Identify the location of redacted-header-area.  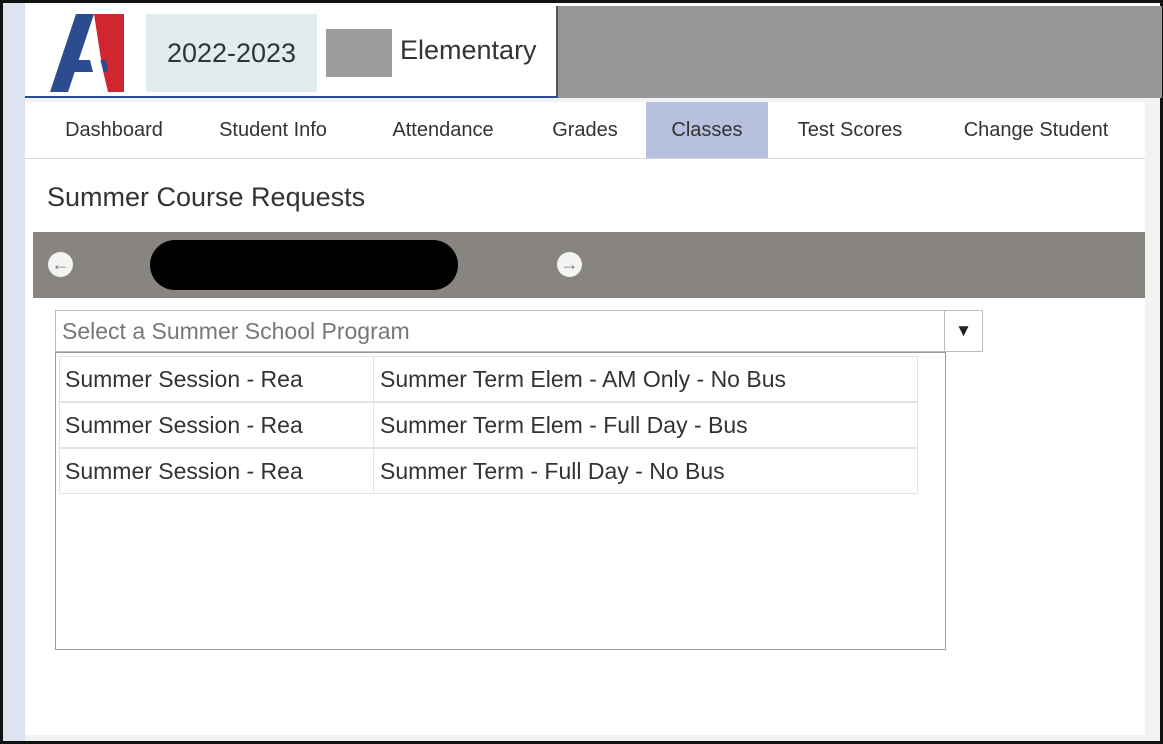
(859, 52).